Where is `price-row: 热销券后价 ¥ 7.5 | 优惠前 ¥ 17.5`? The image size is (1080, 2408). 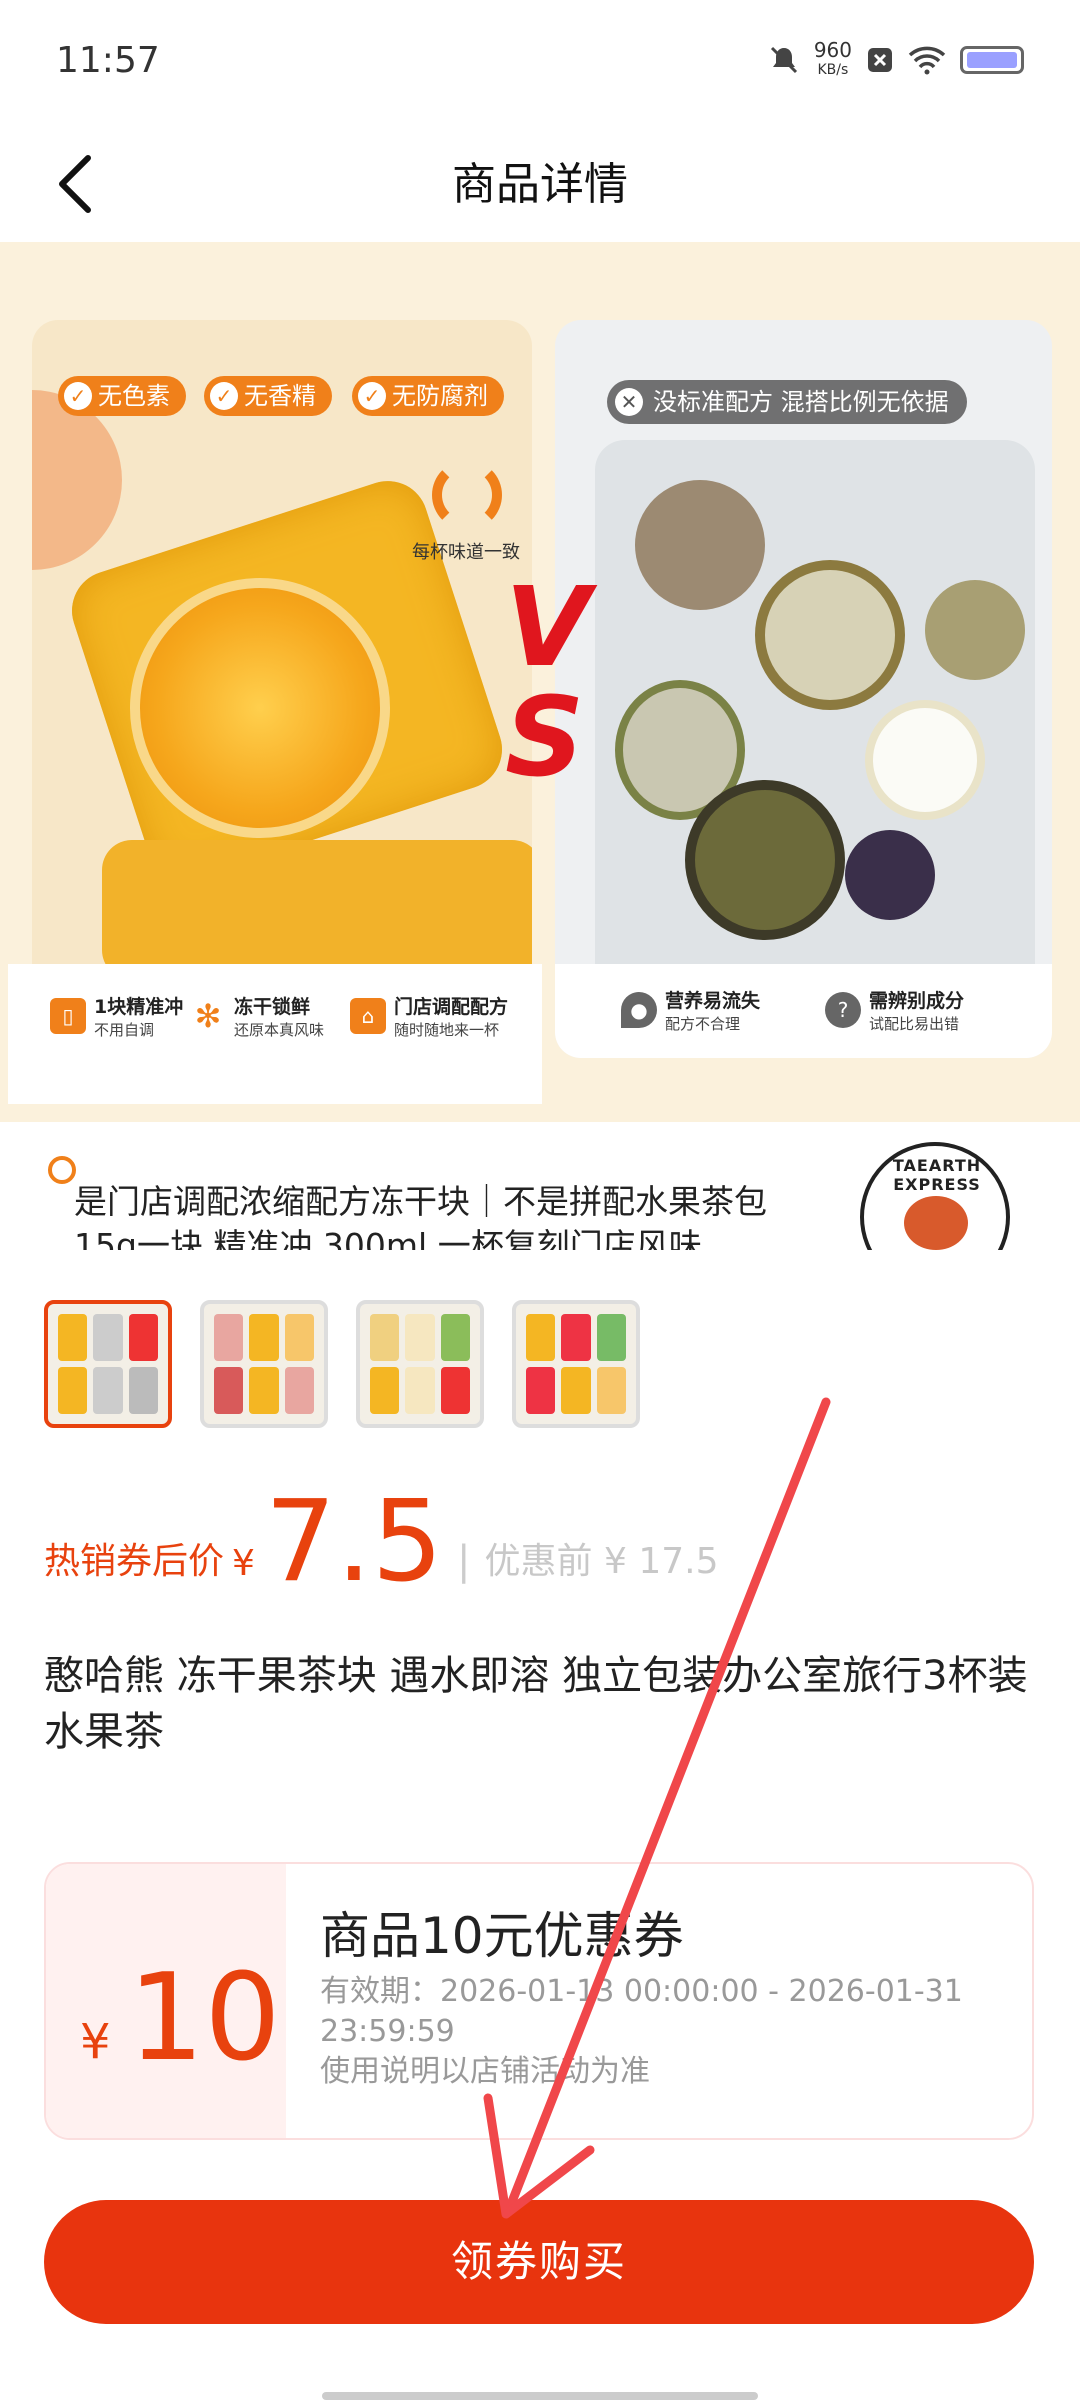 price-row: 热销券后价 ¥ 7.5 | 优惠前 ¥ 17.5 is located at coordinates (381, 1538).